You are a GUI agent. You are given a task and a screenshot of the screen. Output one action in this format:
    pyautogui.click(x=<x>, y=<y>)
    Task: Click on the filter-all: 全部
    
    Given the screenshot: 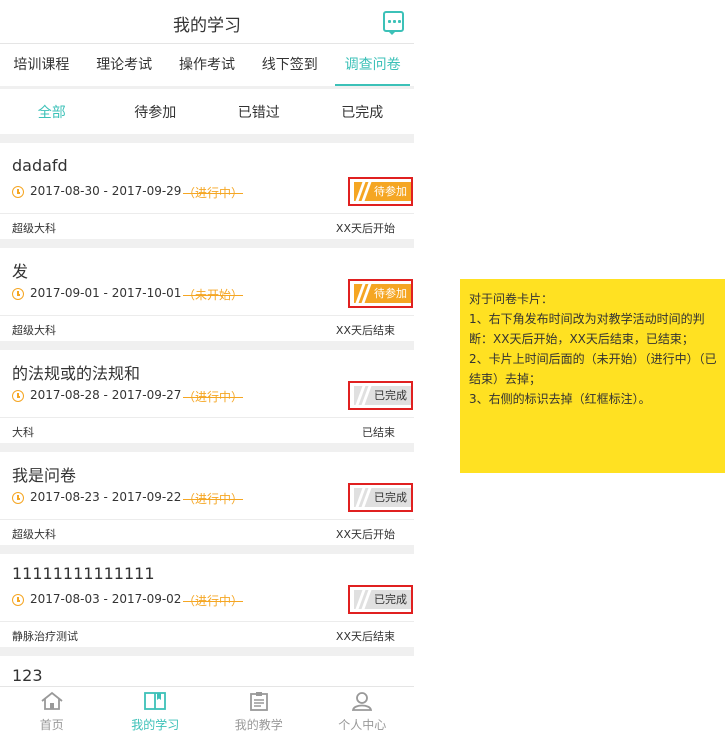 What is the action you would take?
    pyautogui.click(x=52, y=113)
    